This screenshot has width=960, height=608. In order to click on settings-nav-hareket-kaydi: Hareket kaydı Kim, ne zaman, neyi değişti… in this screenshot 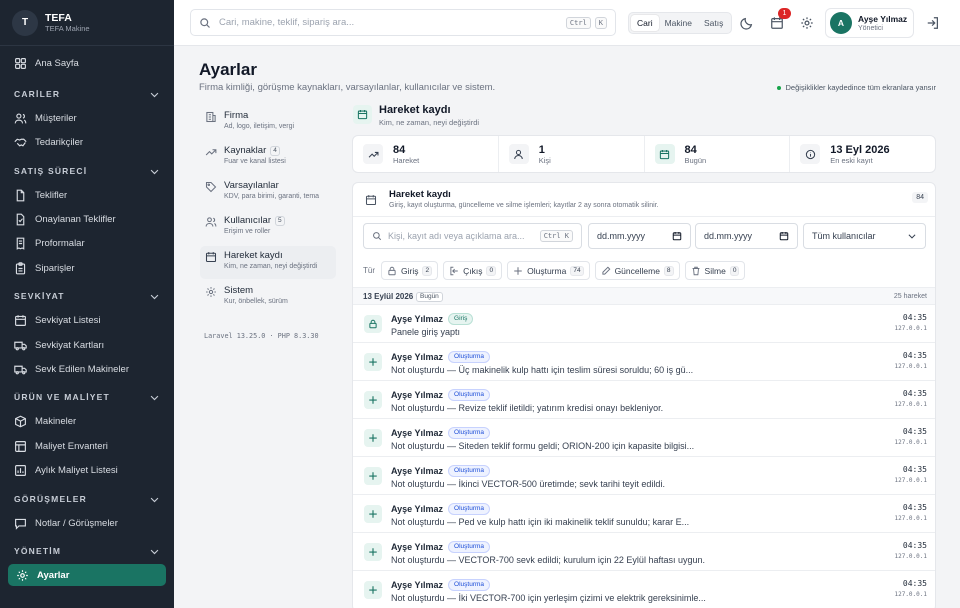, I will do `click(268, 262)`.